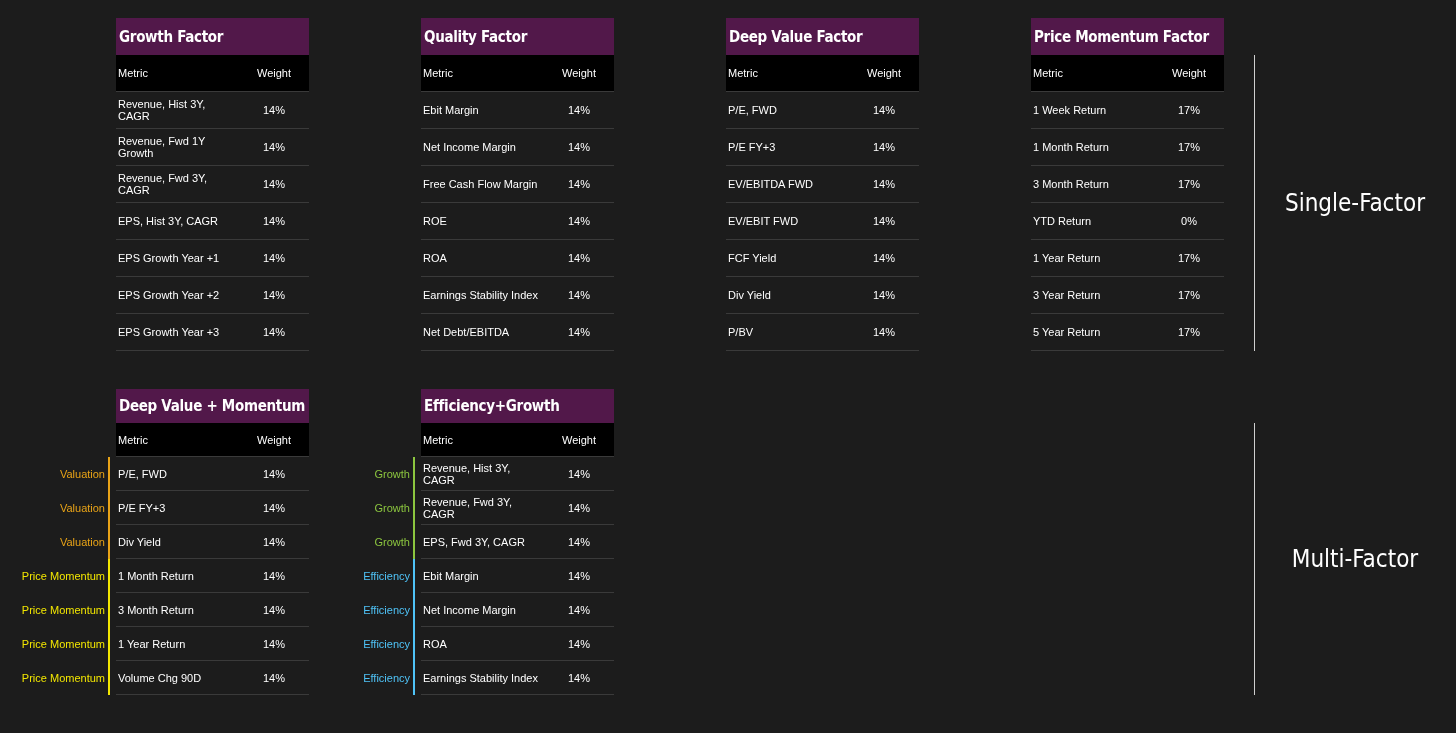 The height and width of the screenshot is (733, 1456). I want to click on table-cell-text: FCF Yield, so click(752, 258).